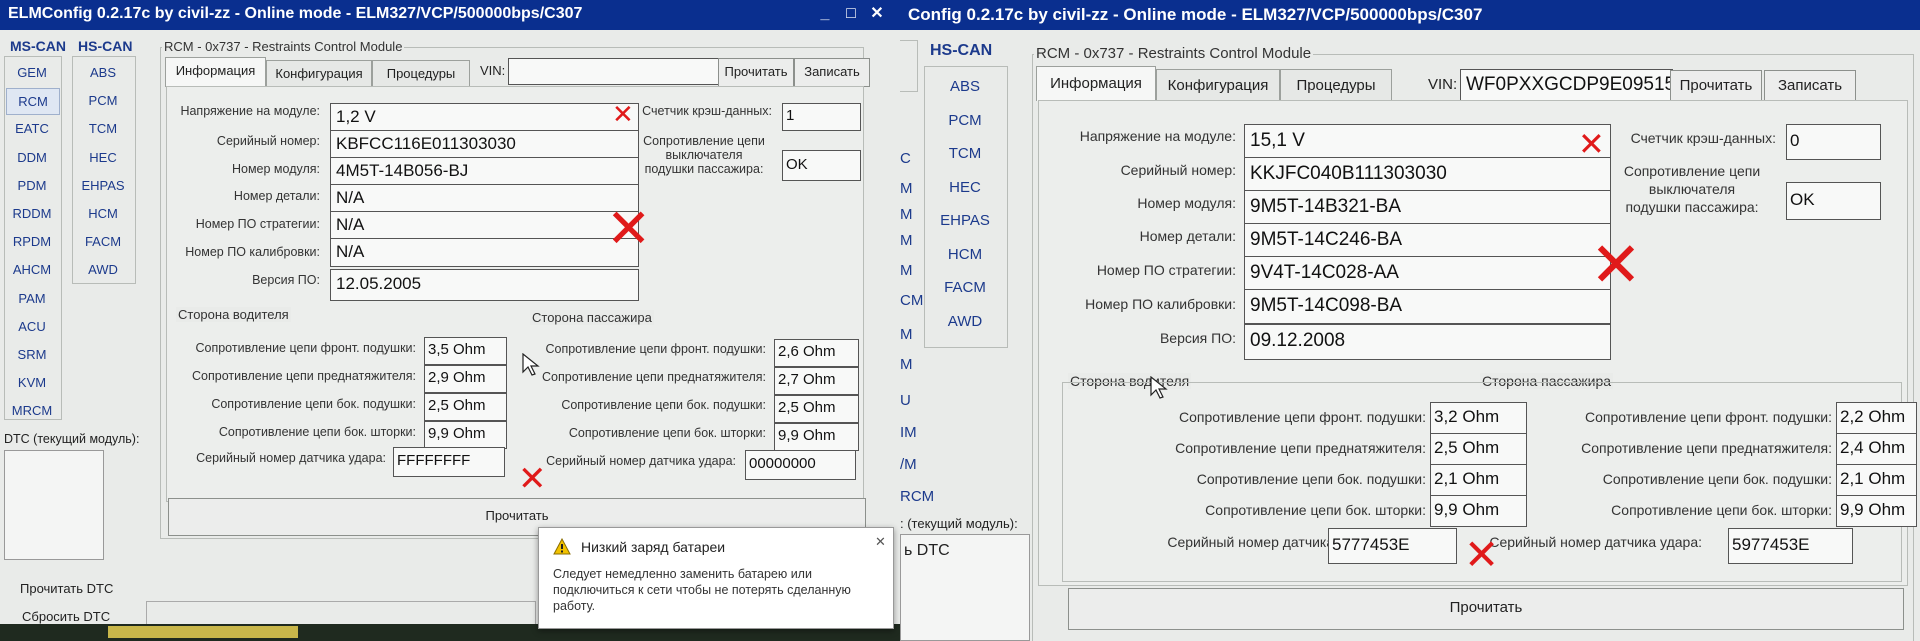 Image resolution: width=1920 pixels, height=641 pixels. I want to click on driver-sensor-value: 5777453E, so click(1392, 546).